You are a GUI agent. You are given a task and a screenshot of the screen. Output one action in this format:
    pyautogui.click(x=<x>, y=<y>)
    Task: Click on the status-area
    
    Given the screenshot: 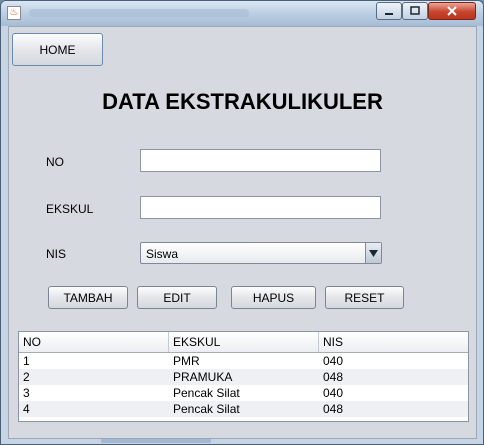 What is the action you would take?
    pyautogui.click(x=156, y=440)
    